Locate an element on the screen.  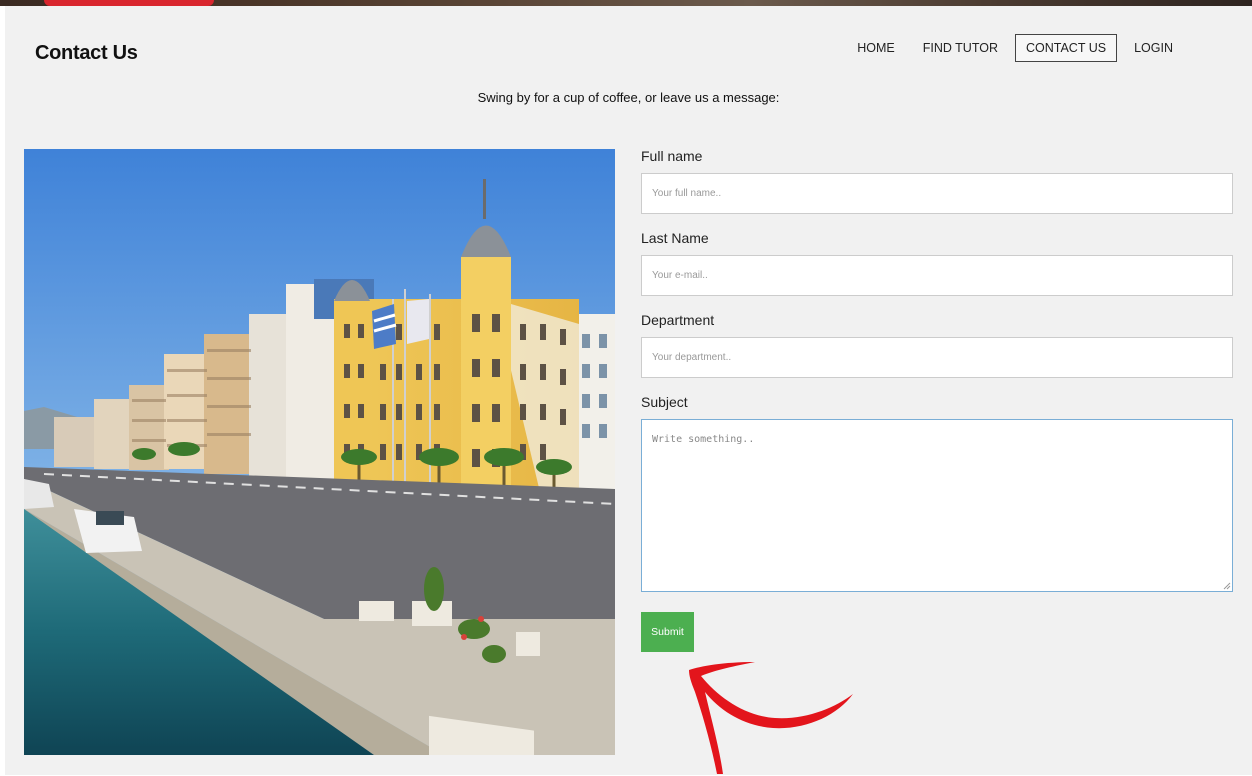
department-input: Your department.. is located at coordinates (937, 357).